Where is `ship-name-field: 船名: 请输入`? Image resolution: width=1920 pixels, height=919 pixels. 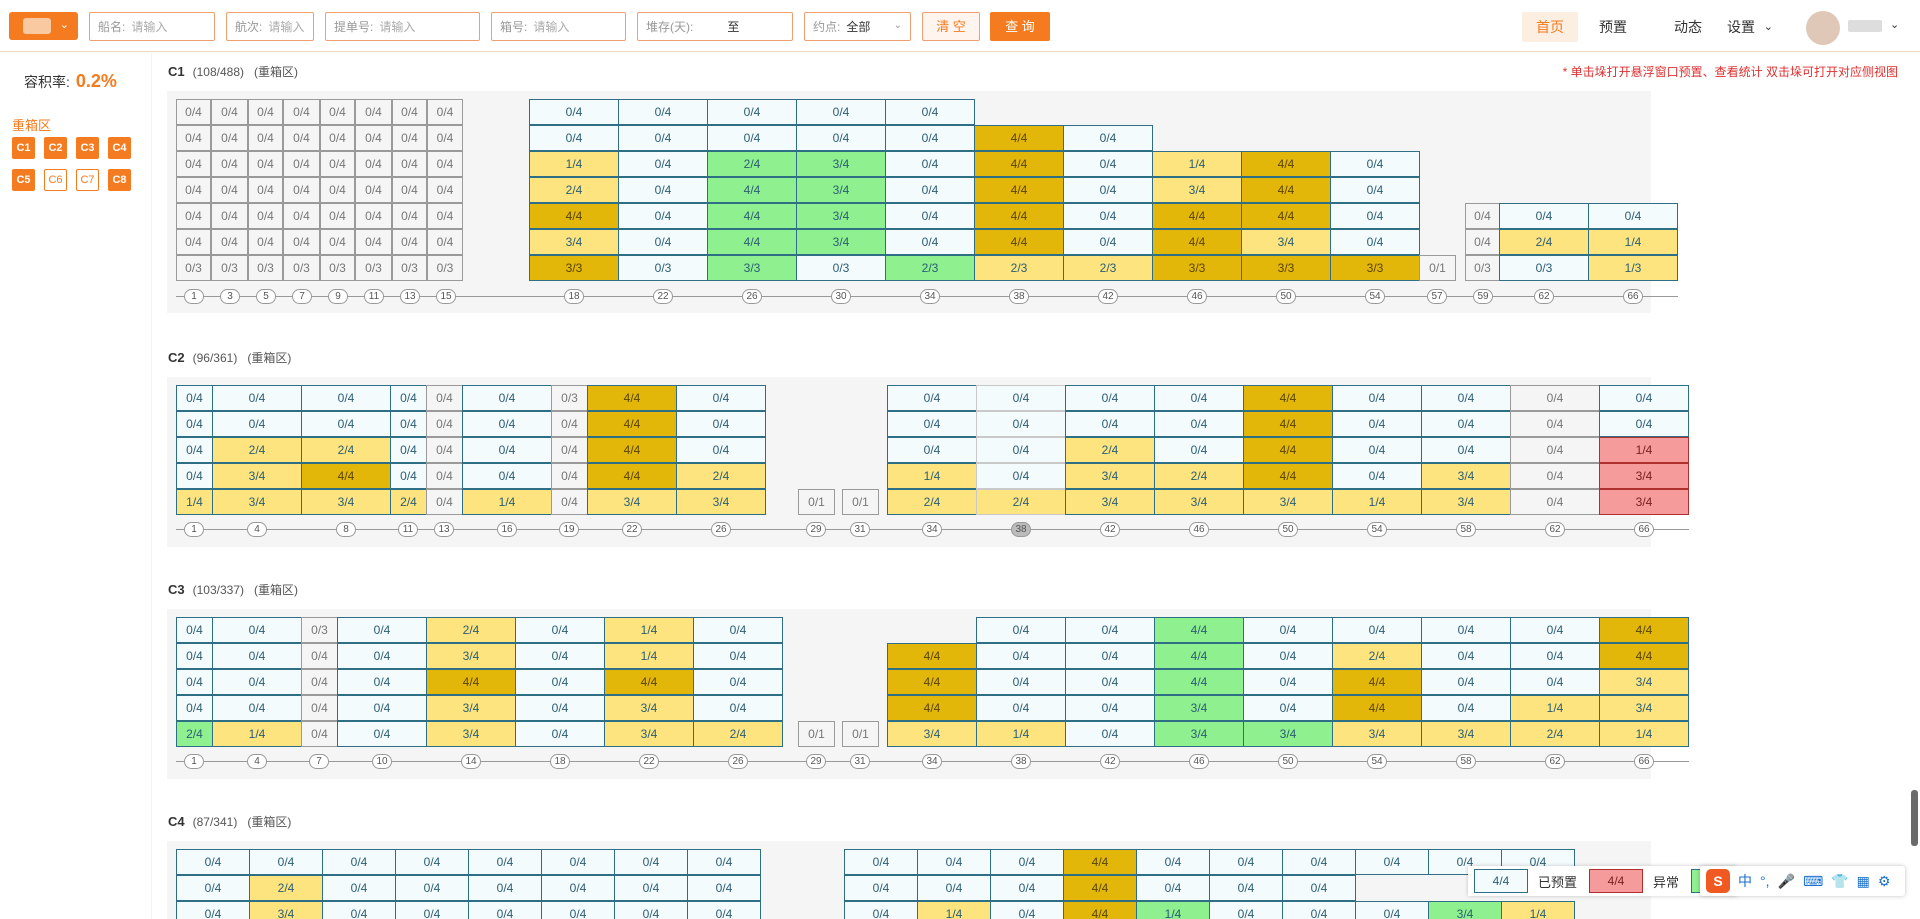
ship-name-field: 船名: 请输入 is located at coordinates (152, 26).